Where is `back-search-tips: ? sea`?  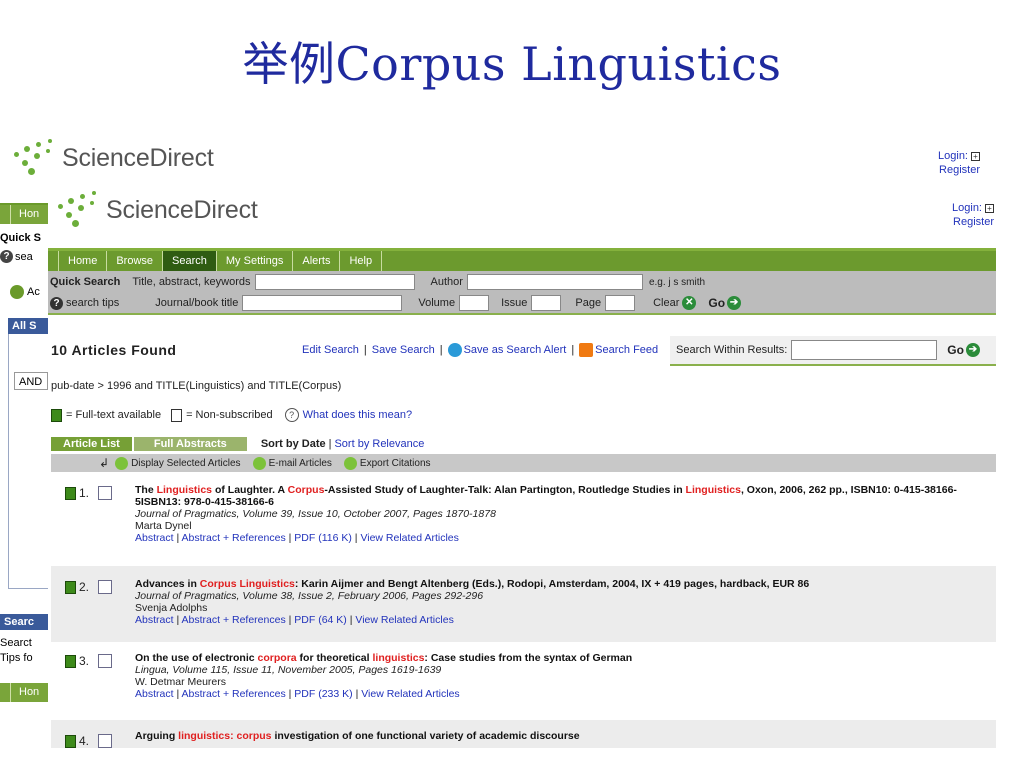 back-search-tips: ? sea is located at coordinates (24, 256).